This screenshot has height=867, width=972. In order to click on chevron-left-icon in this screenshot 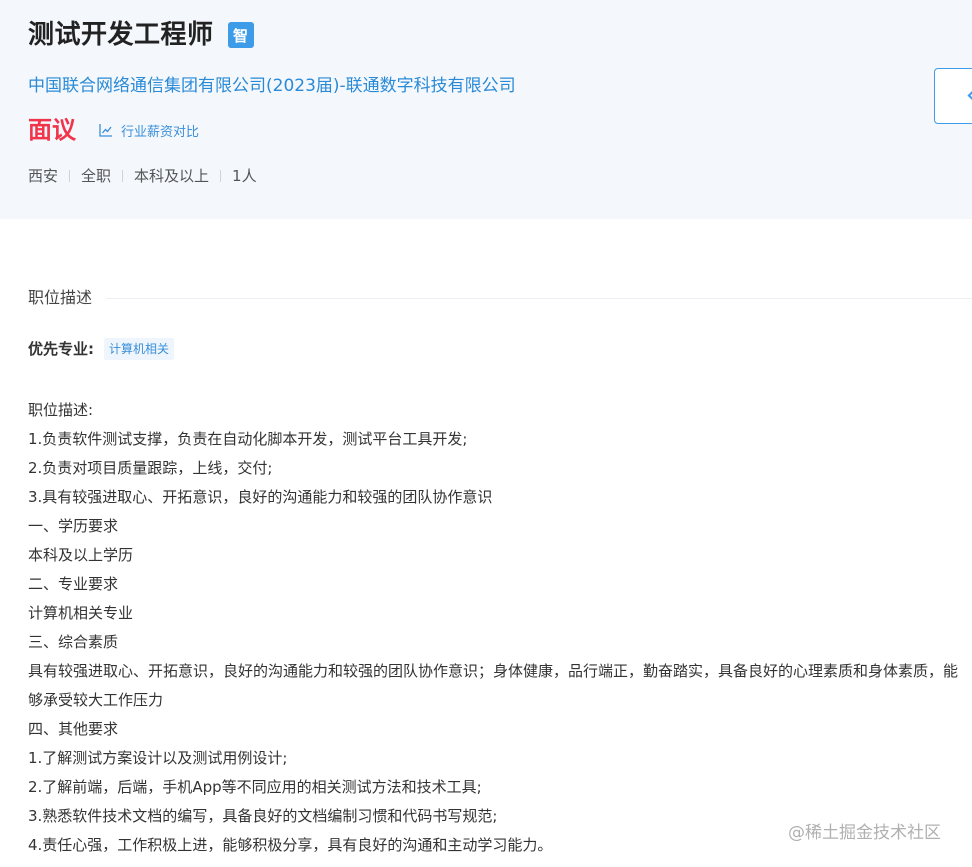, I will do `click(969, 95)`.